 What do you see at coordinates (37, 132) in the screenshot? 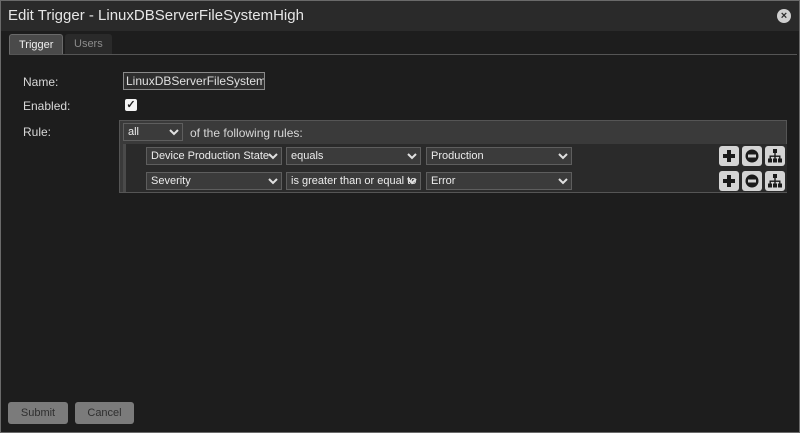
I see `rule-label: Rule:` at bounding box center [37, 132].